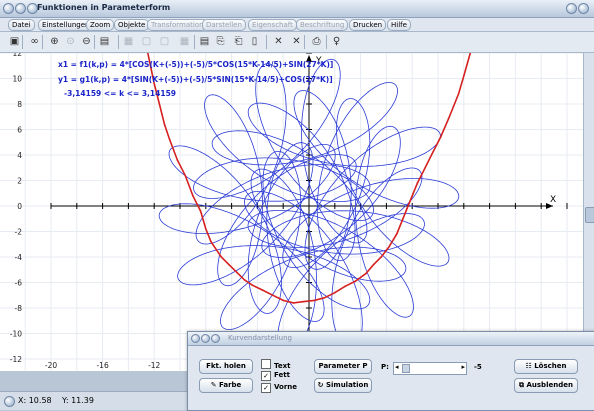 The width and height of the screenshot is (594, 411). What do you see at coordinates (238, 41) in the screenshot?
I see `paste-icon: ⎗` at bounding box center [238, 41].